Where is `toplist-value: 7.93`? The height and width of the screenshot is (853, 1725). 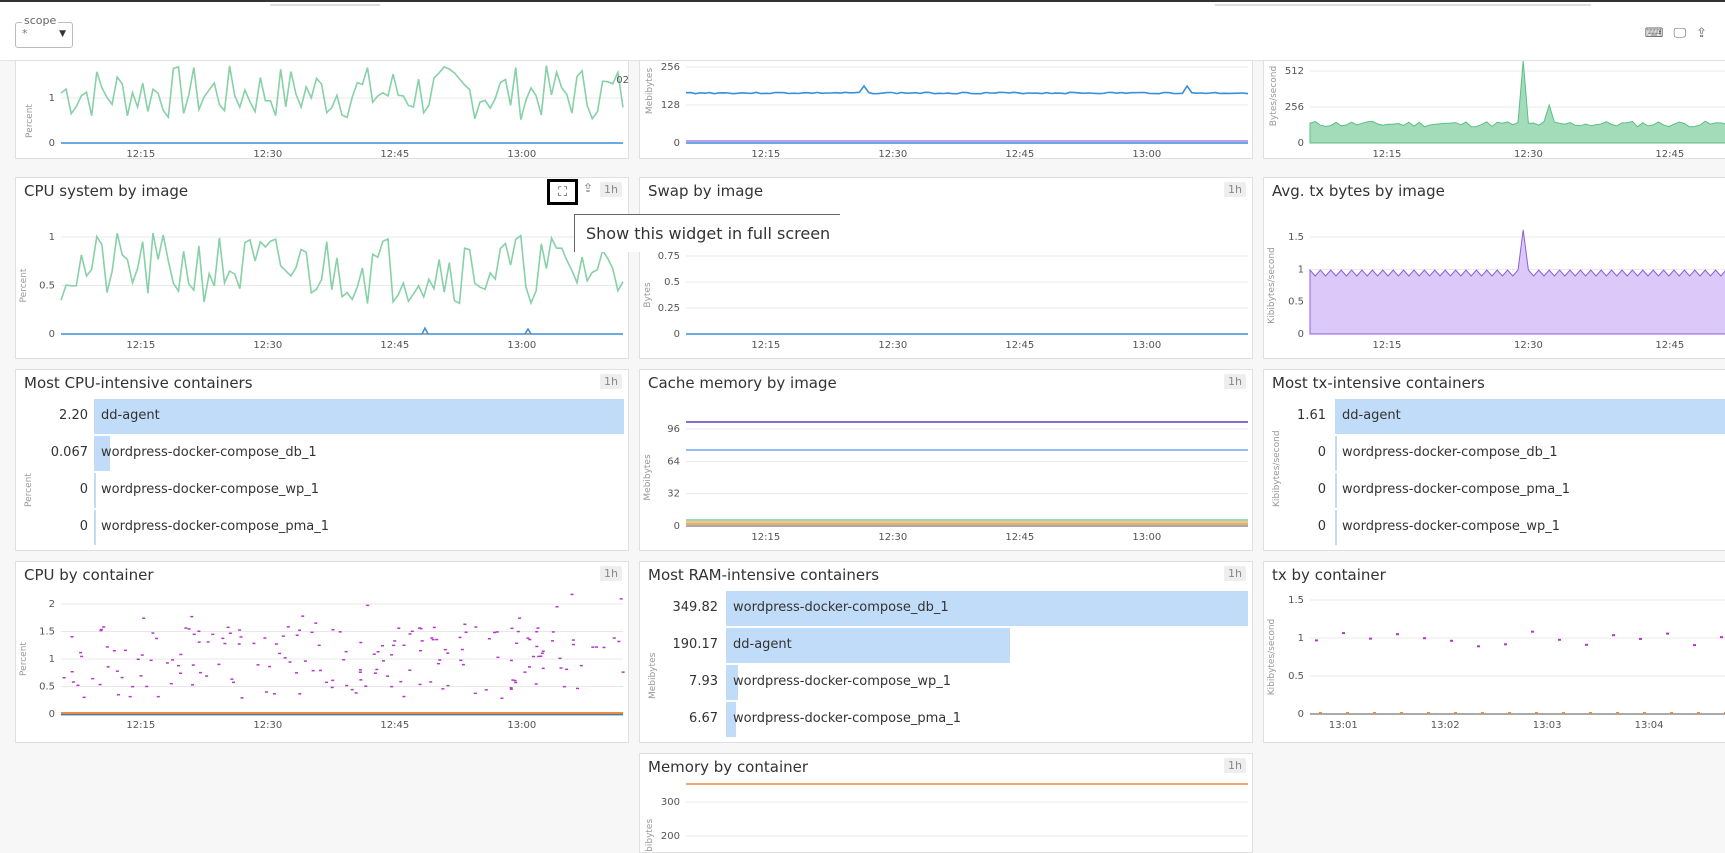
toplist-value: 7.93 is located at coordinates (703, 681).